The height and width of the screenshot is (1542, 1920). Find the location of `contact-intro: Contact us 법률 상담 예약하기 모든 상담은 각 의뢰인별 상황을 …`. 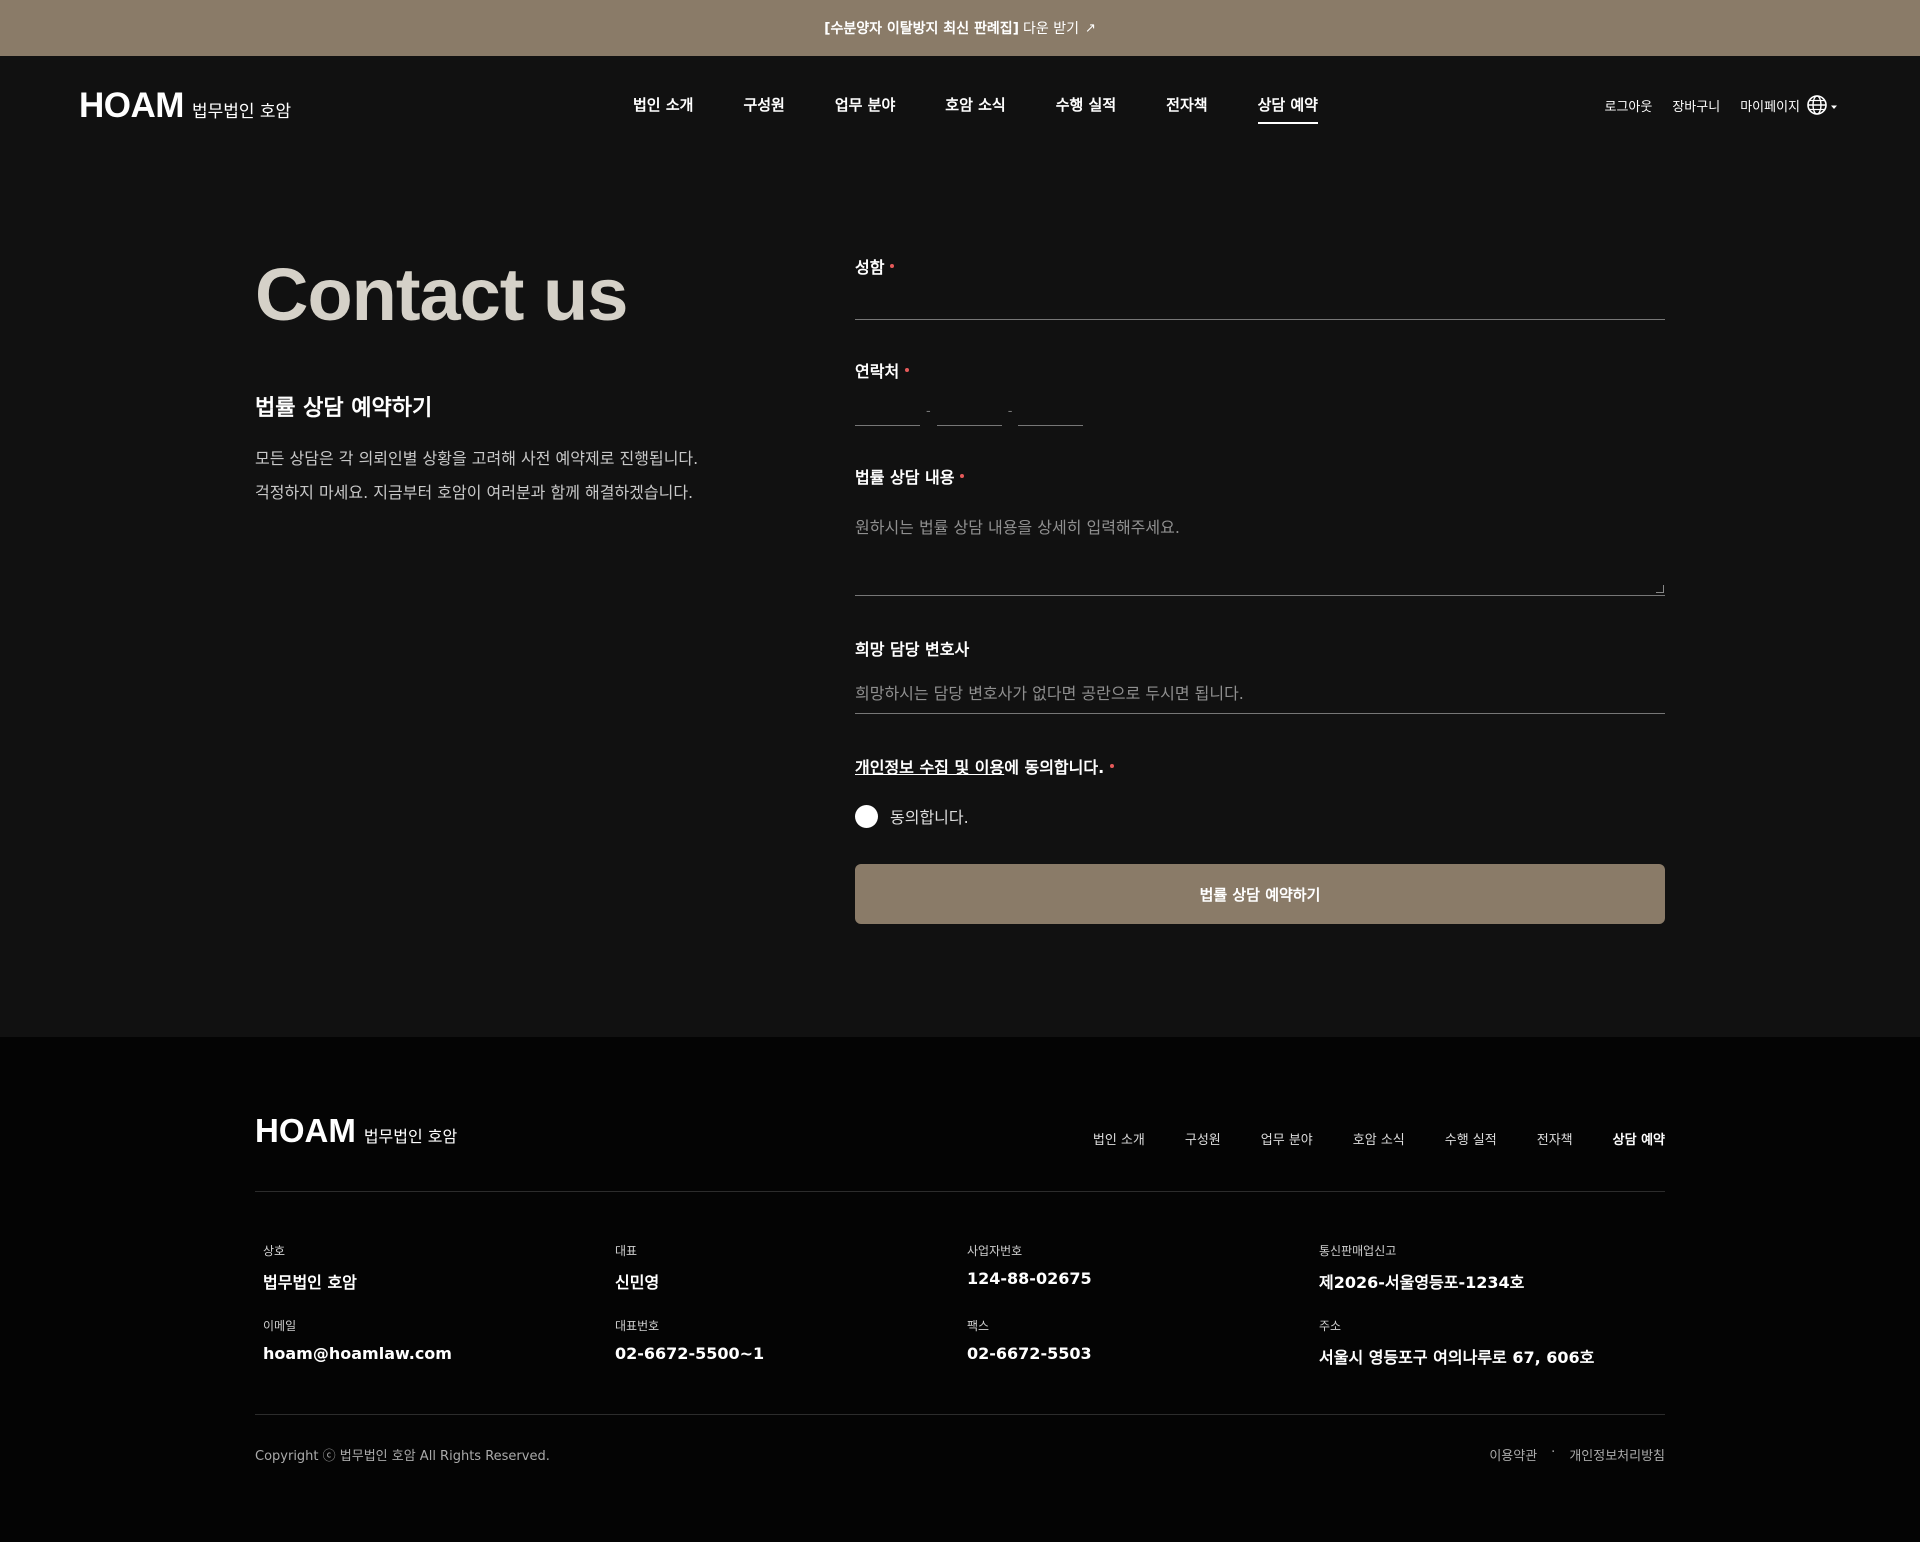

contact-intro: Contact us 법률 상담 예약하기 모든 상담은 각 의뢰인별 상황을 … is located at coordinates (535, 384).